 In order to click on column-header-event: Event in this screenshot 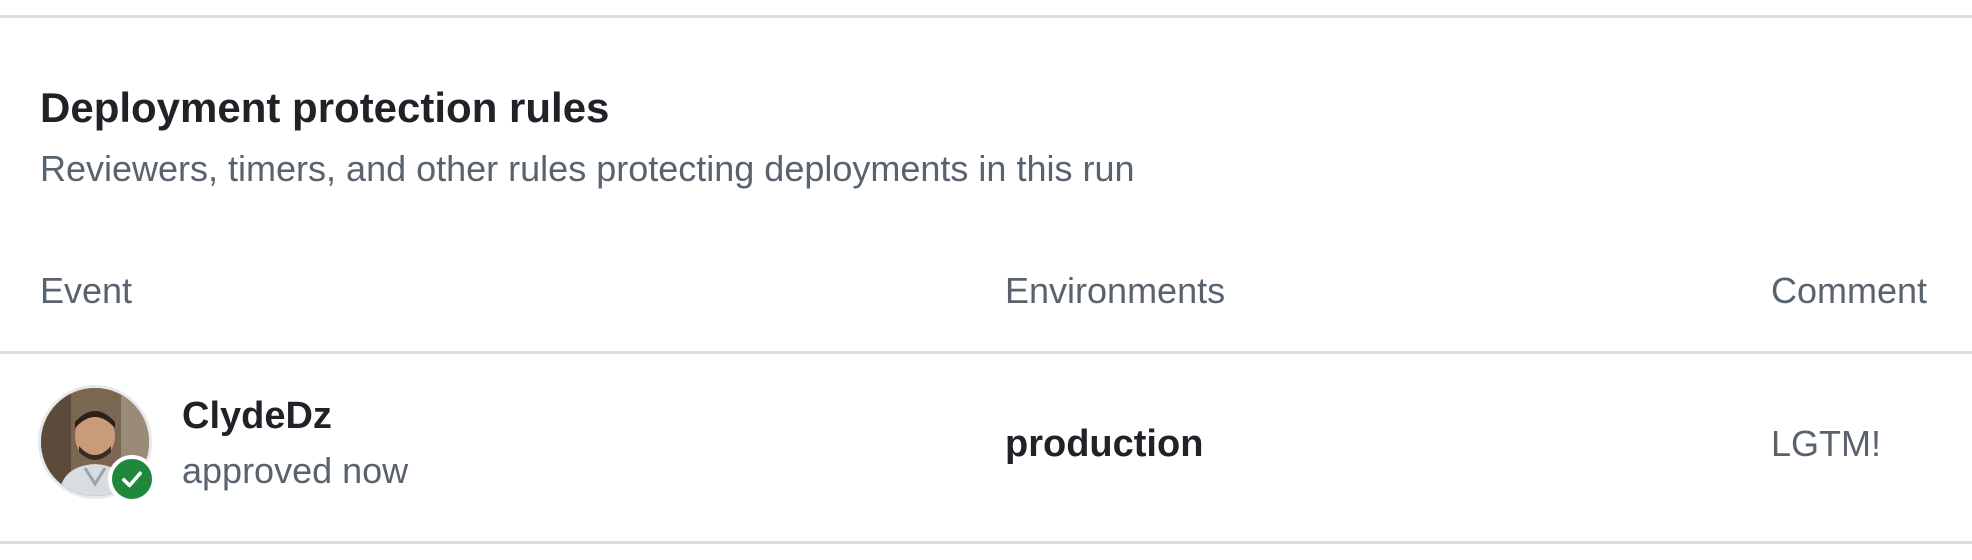, I will do `click(86, 290)`.